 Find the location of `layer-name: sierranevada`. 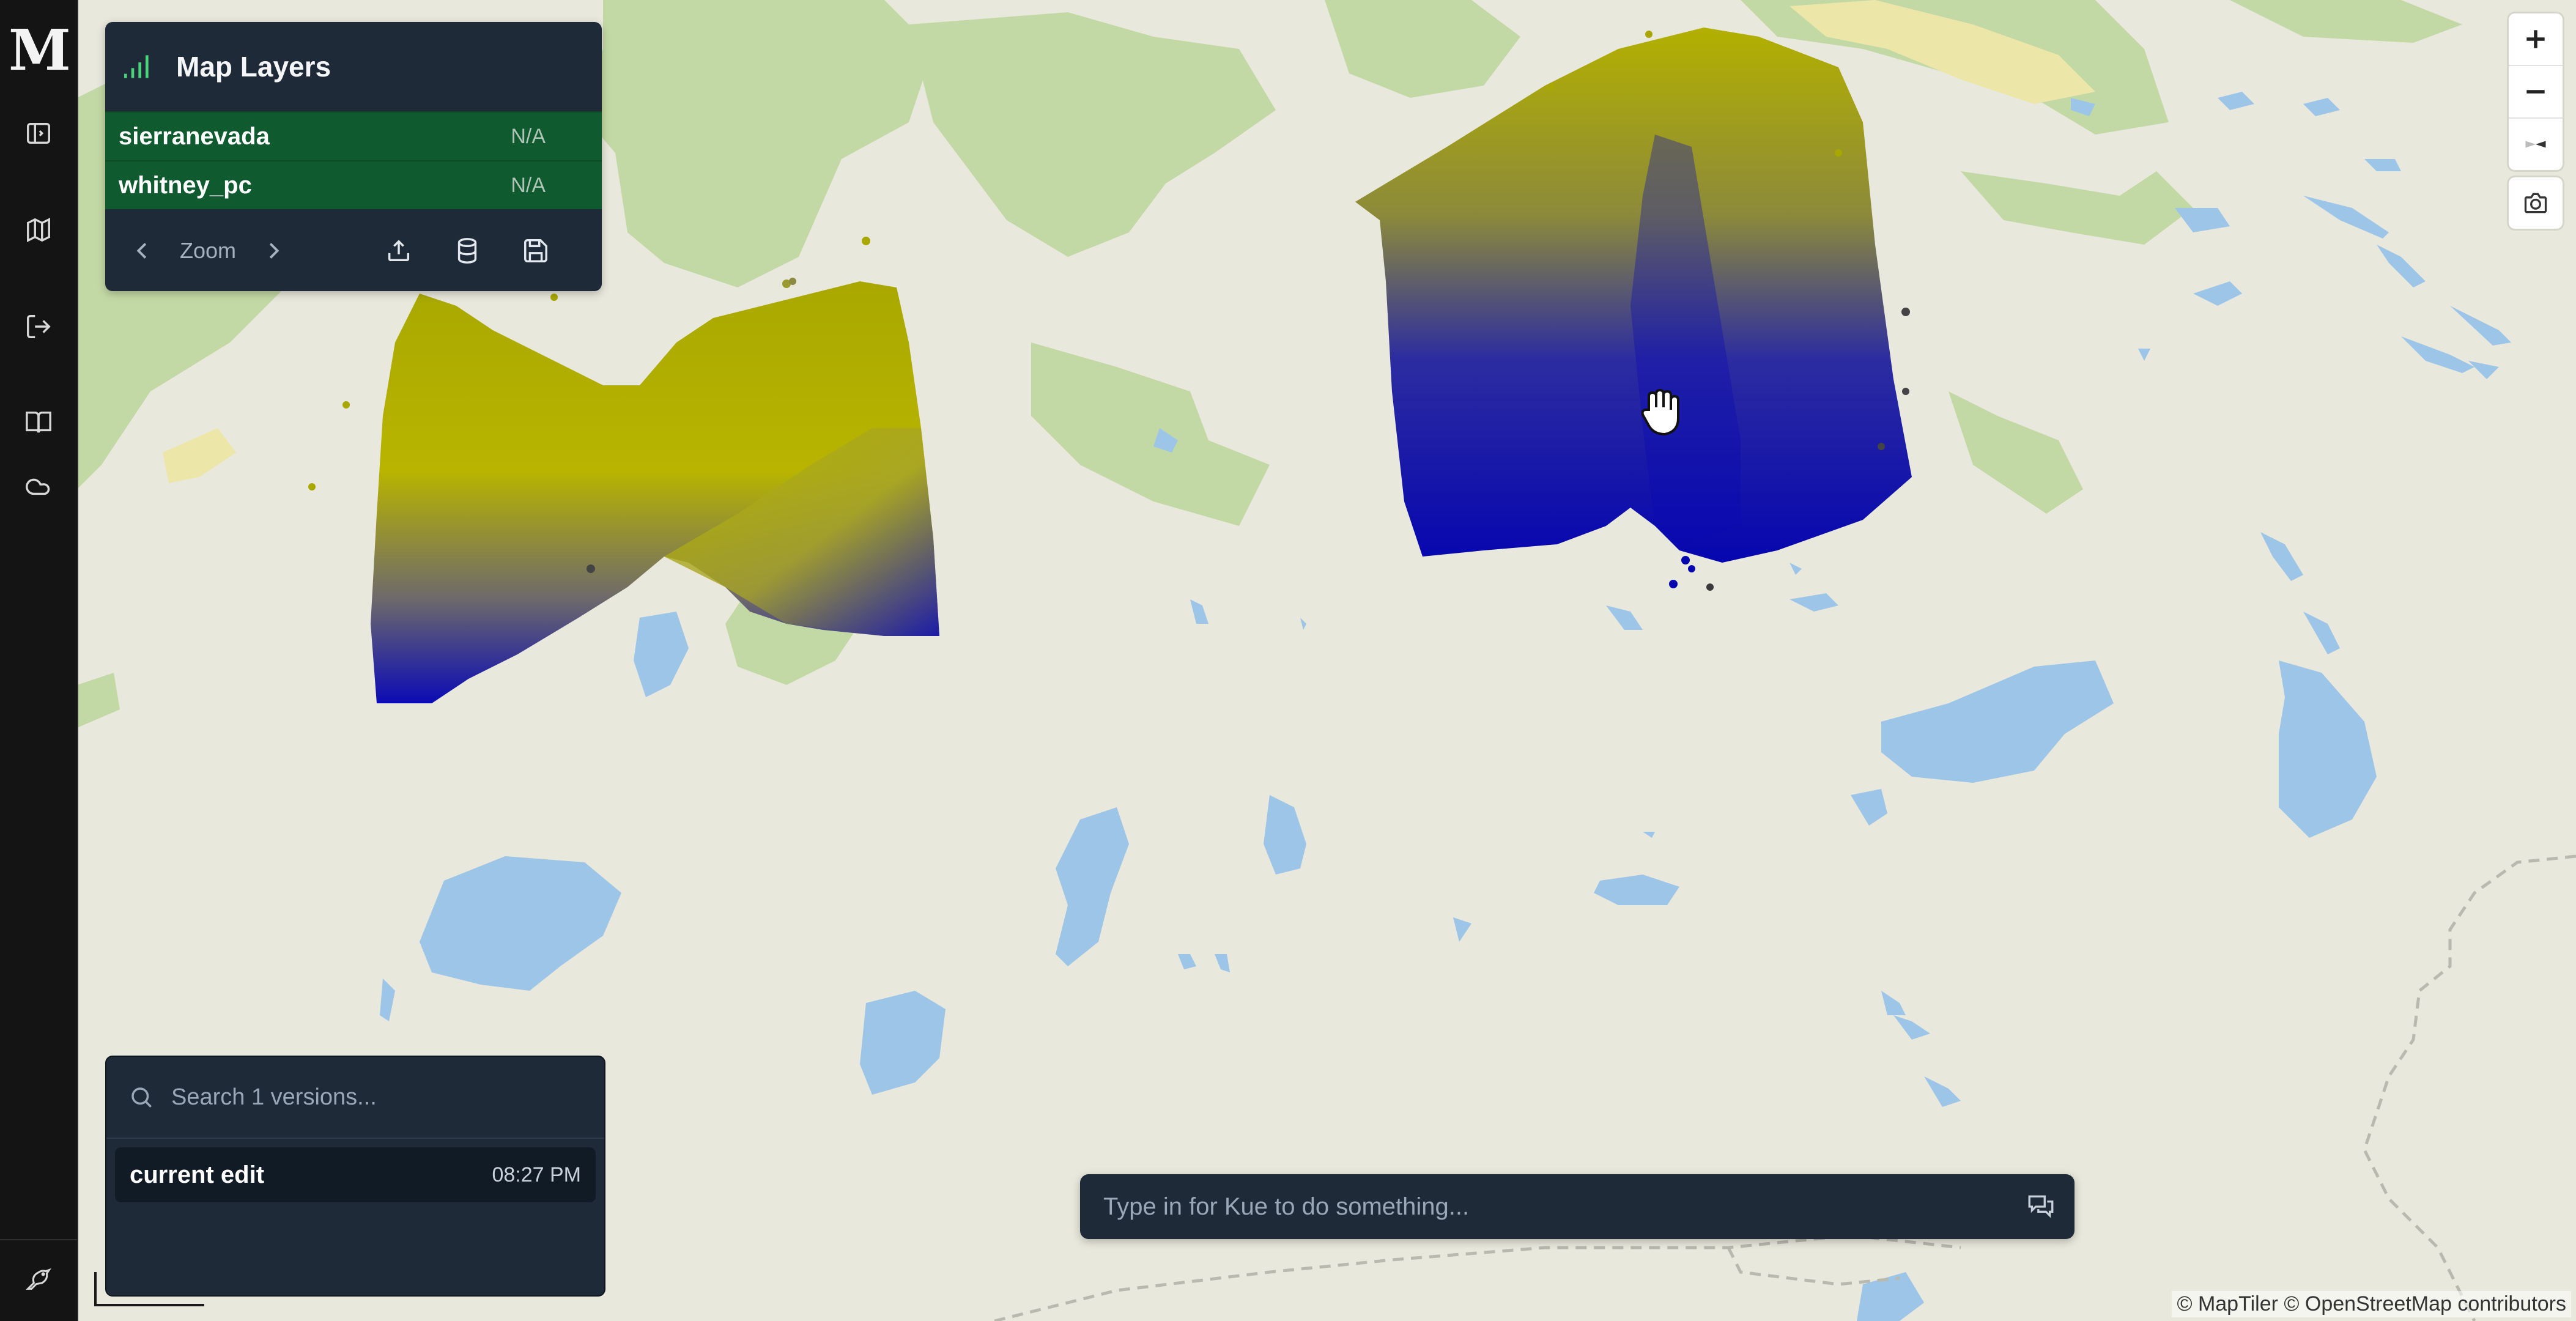

layer-name: sierranevada is located at coordinates (194, 136).